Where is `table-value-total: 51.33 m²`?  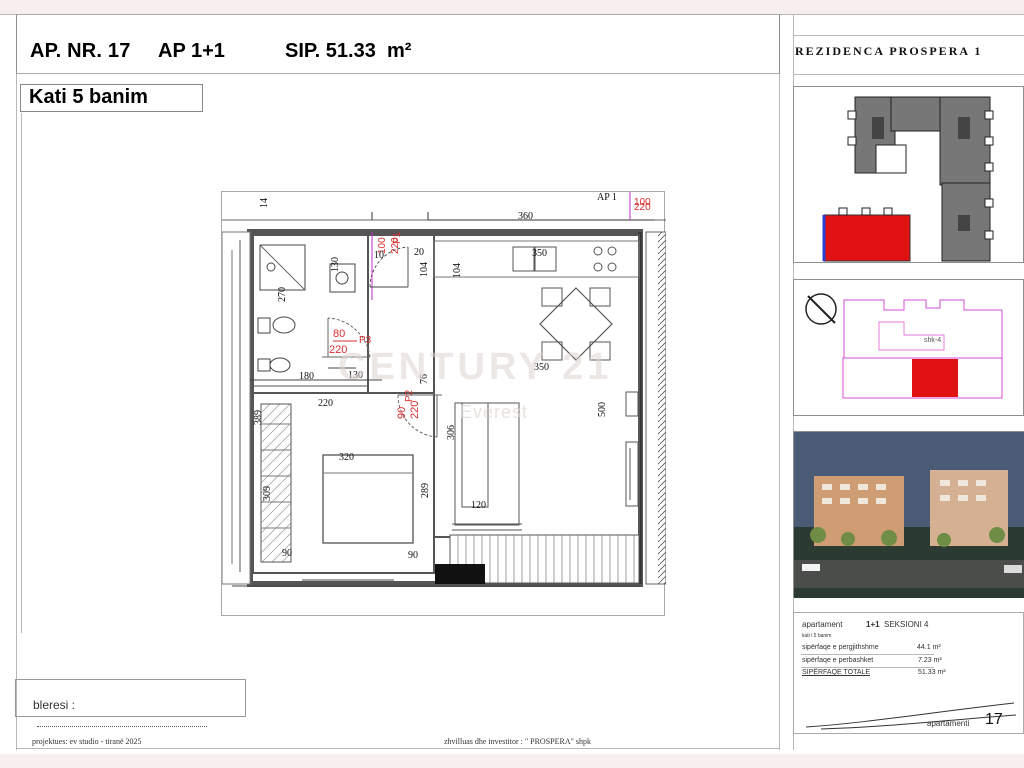 table-value-total: 51.33 m² is located at coordinates (932, 672).